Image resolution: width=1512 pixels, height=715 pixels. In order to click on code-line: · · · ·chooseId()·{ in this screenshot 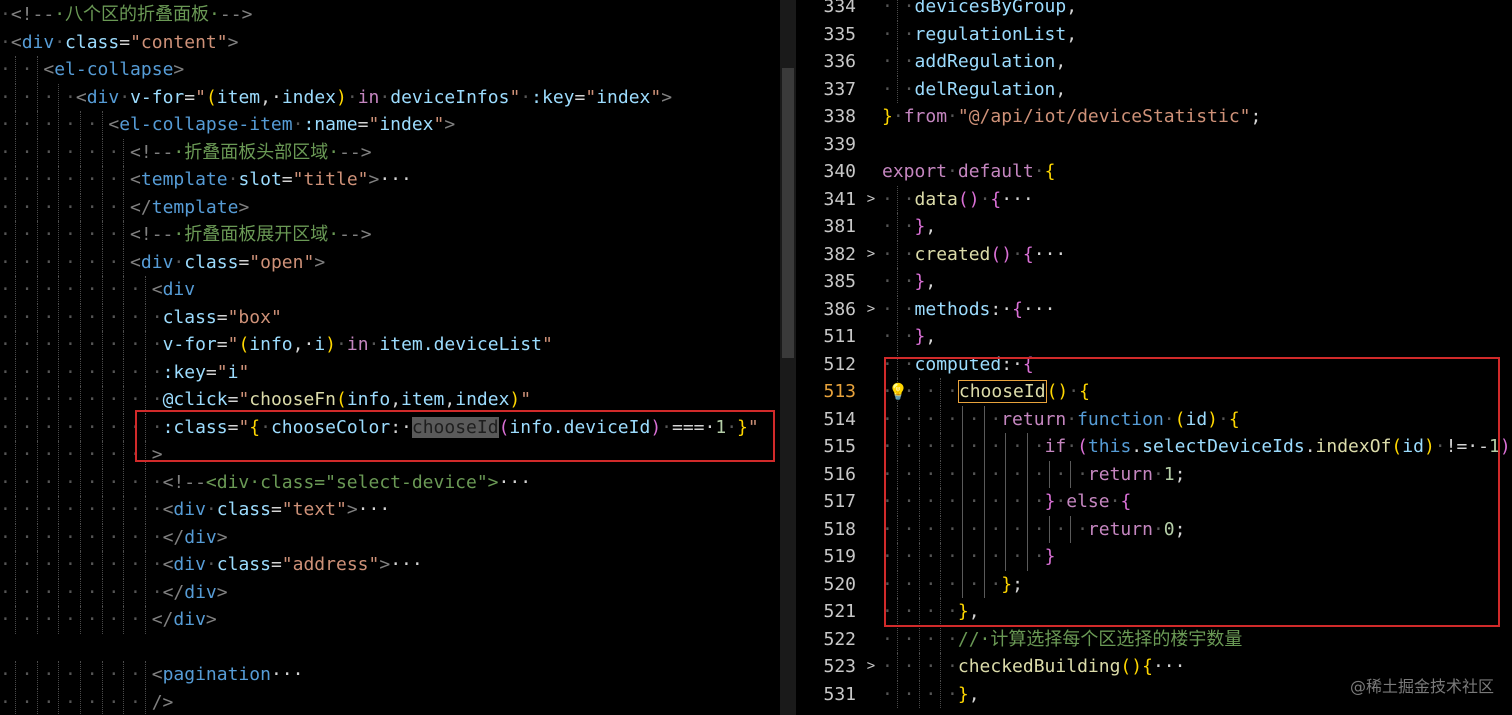, I will do `click(986, 392)`.